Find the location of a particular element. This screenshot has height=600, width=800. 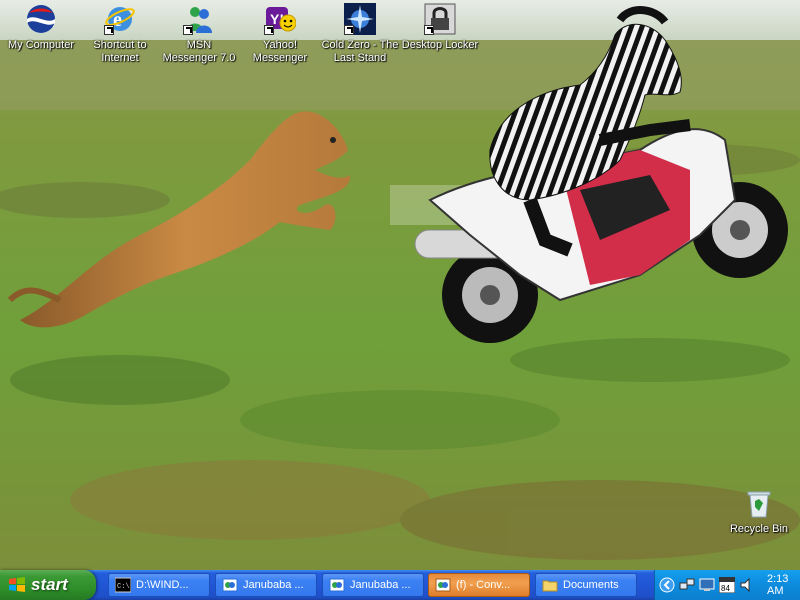

desktop-icon-desktop-locker: Desktop Locker is located at coordinates (440, 27).